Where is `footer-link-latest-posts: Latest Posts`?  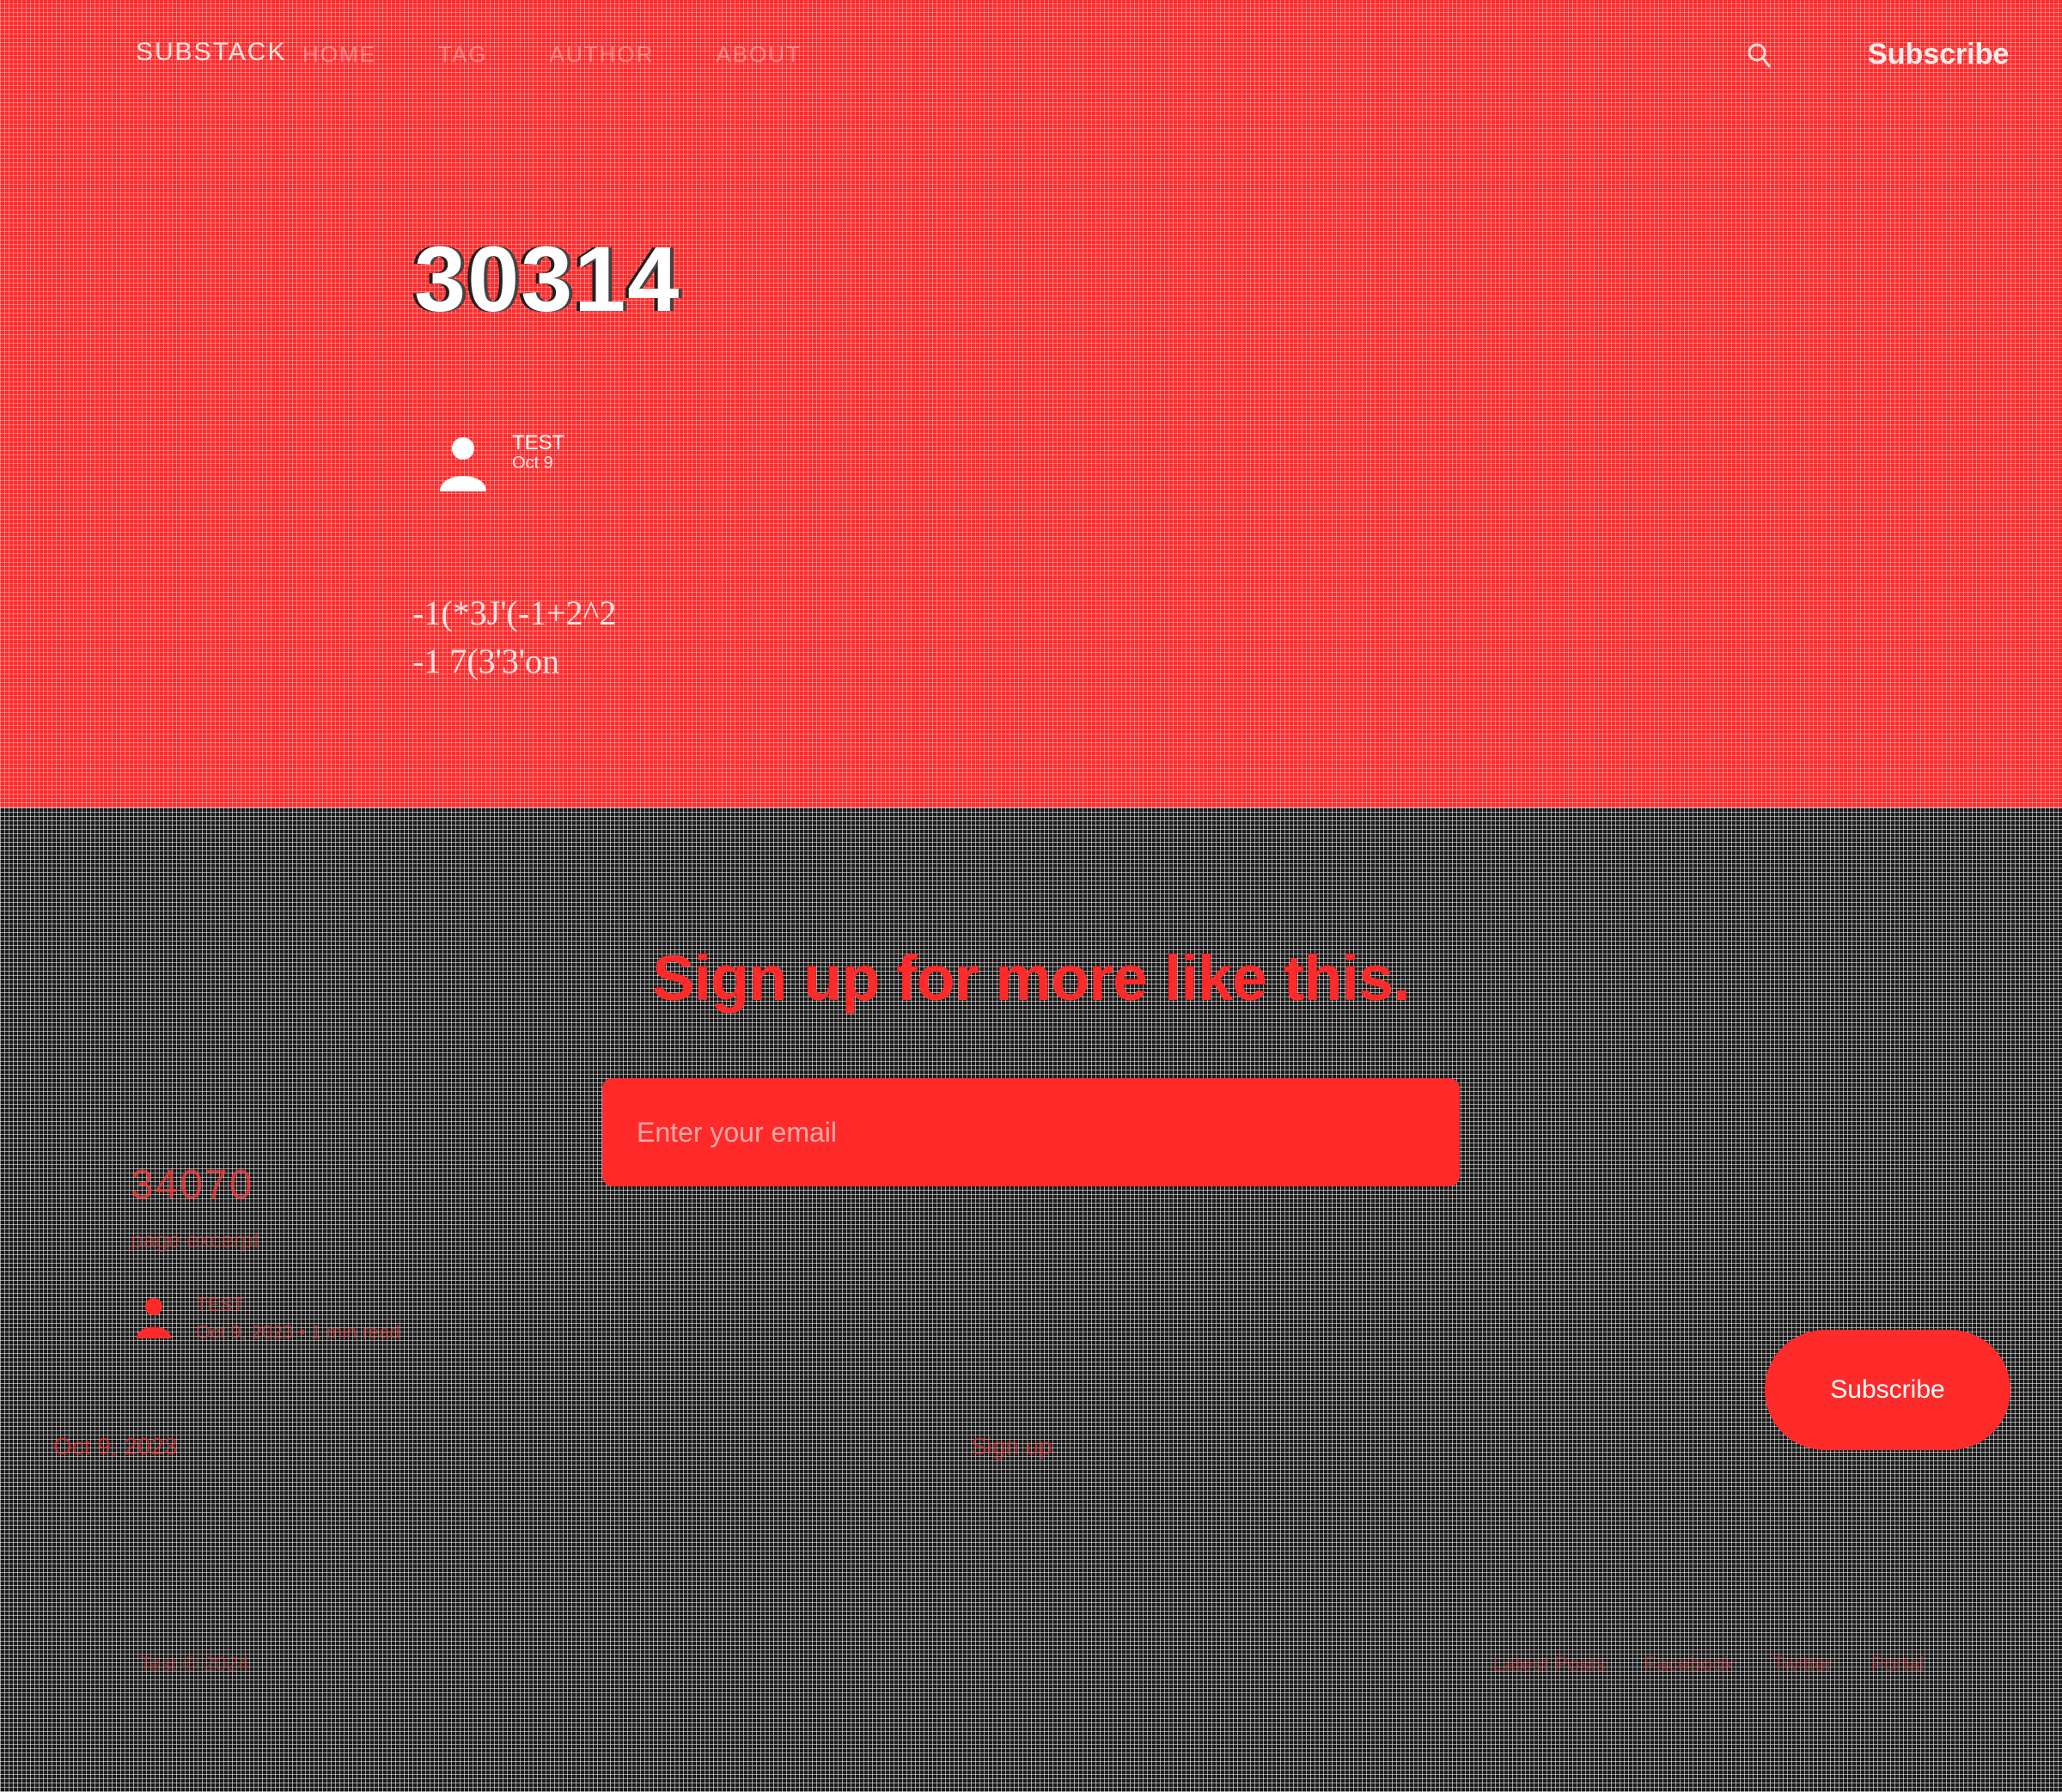
footer-link-latest-posts: Latest Posts is located at coordinates (1549, 1665).